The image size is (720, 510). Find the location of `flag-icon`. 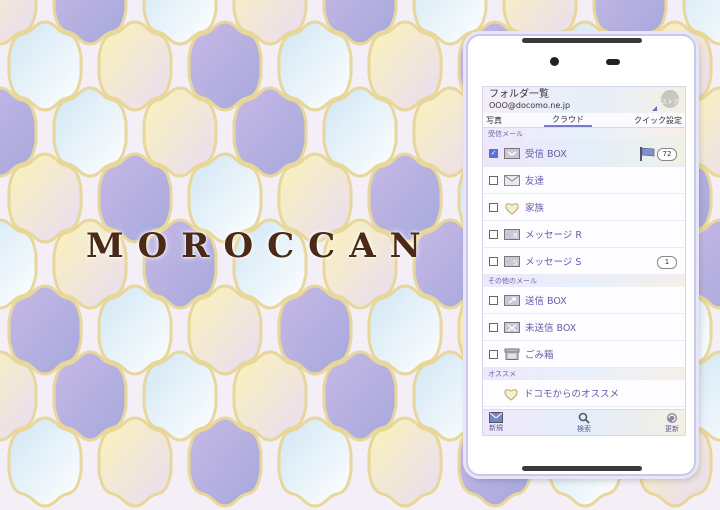

flag-icon is located at coordinates (647, 154).